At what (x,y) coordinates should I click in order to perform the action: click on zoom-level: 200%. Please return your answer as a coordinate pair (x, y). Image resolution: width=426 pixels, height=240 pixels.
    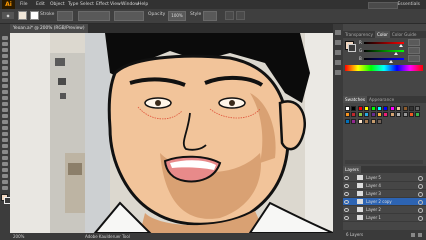
    Looking at the image, I should click on (18, 236).